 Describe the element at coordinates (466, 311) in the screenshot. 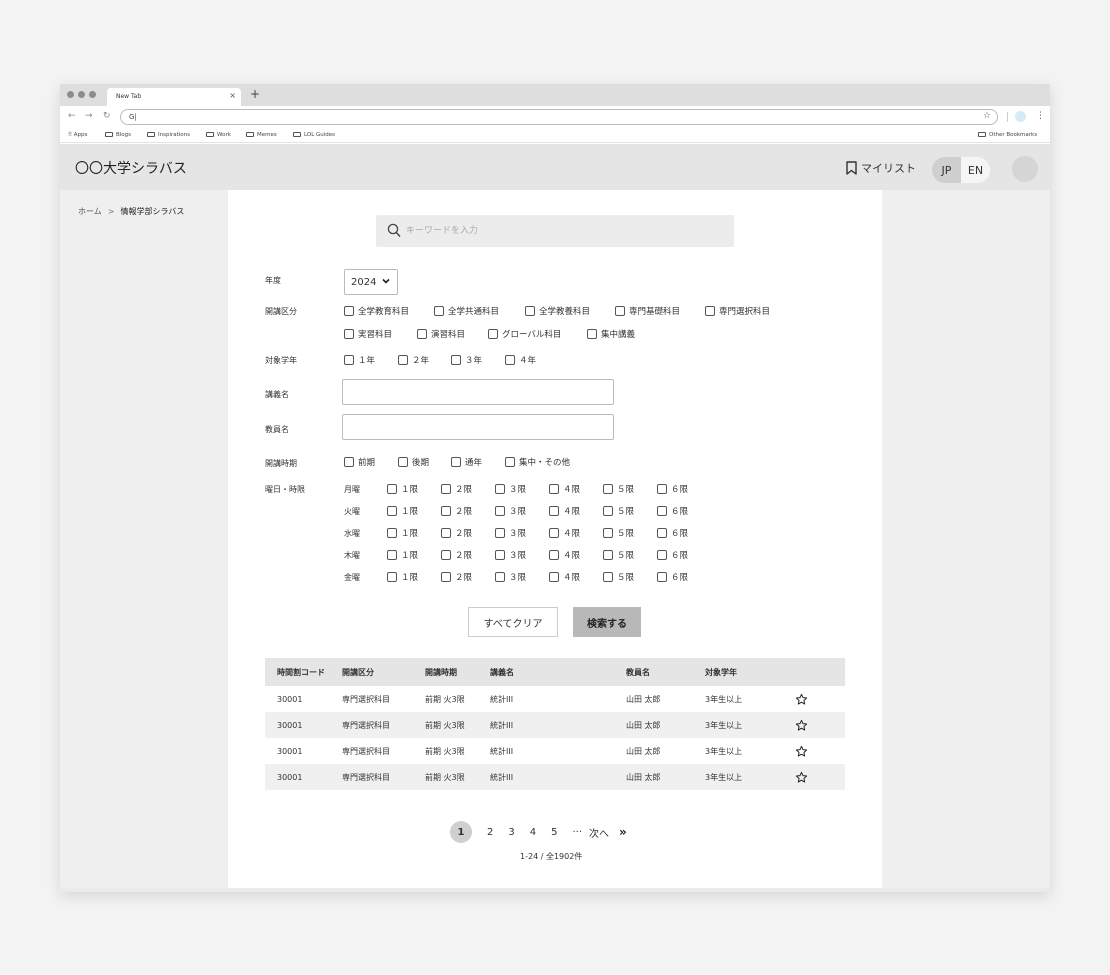

I see `category-checkbox: 全学共通科目` at that location.